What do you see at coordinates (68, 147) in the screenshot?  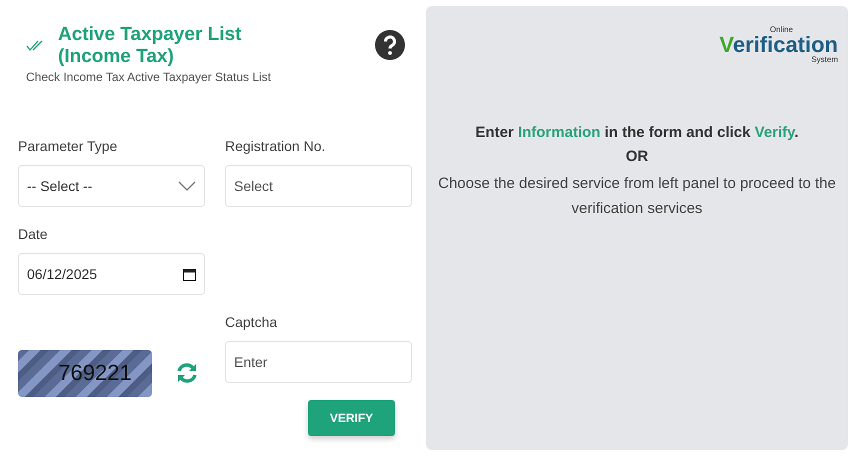 I see `field-label: Parameter Type` at bounding box center [68, 147].